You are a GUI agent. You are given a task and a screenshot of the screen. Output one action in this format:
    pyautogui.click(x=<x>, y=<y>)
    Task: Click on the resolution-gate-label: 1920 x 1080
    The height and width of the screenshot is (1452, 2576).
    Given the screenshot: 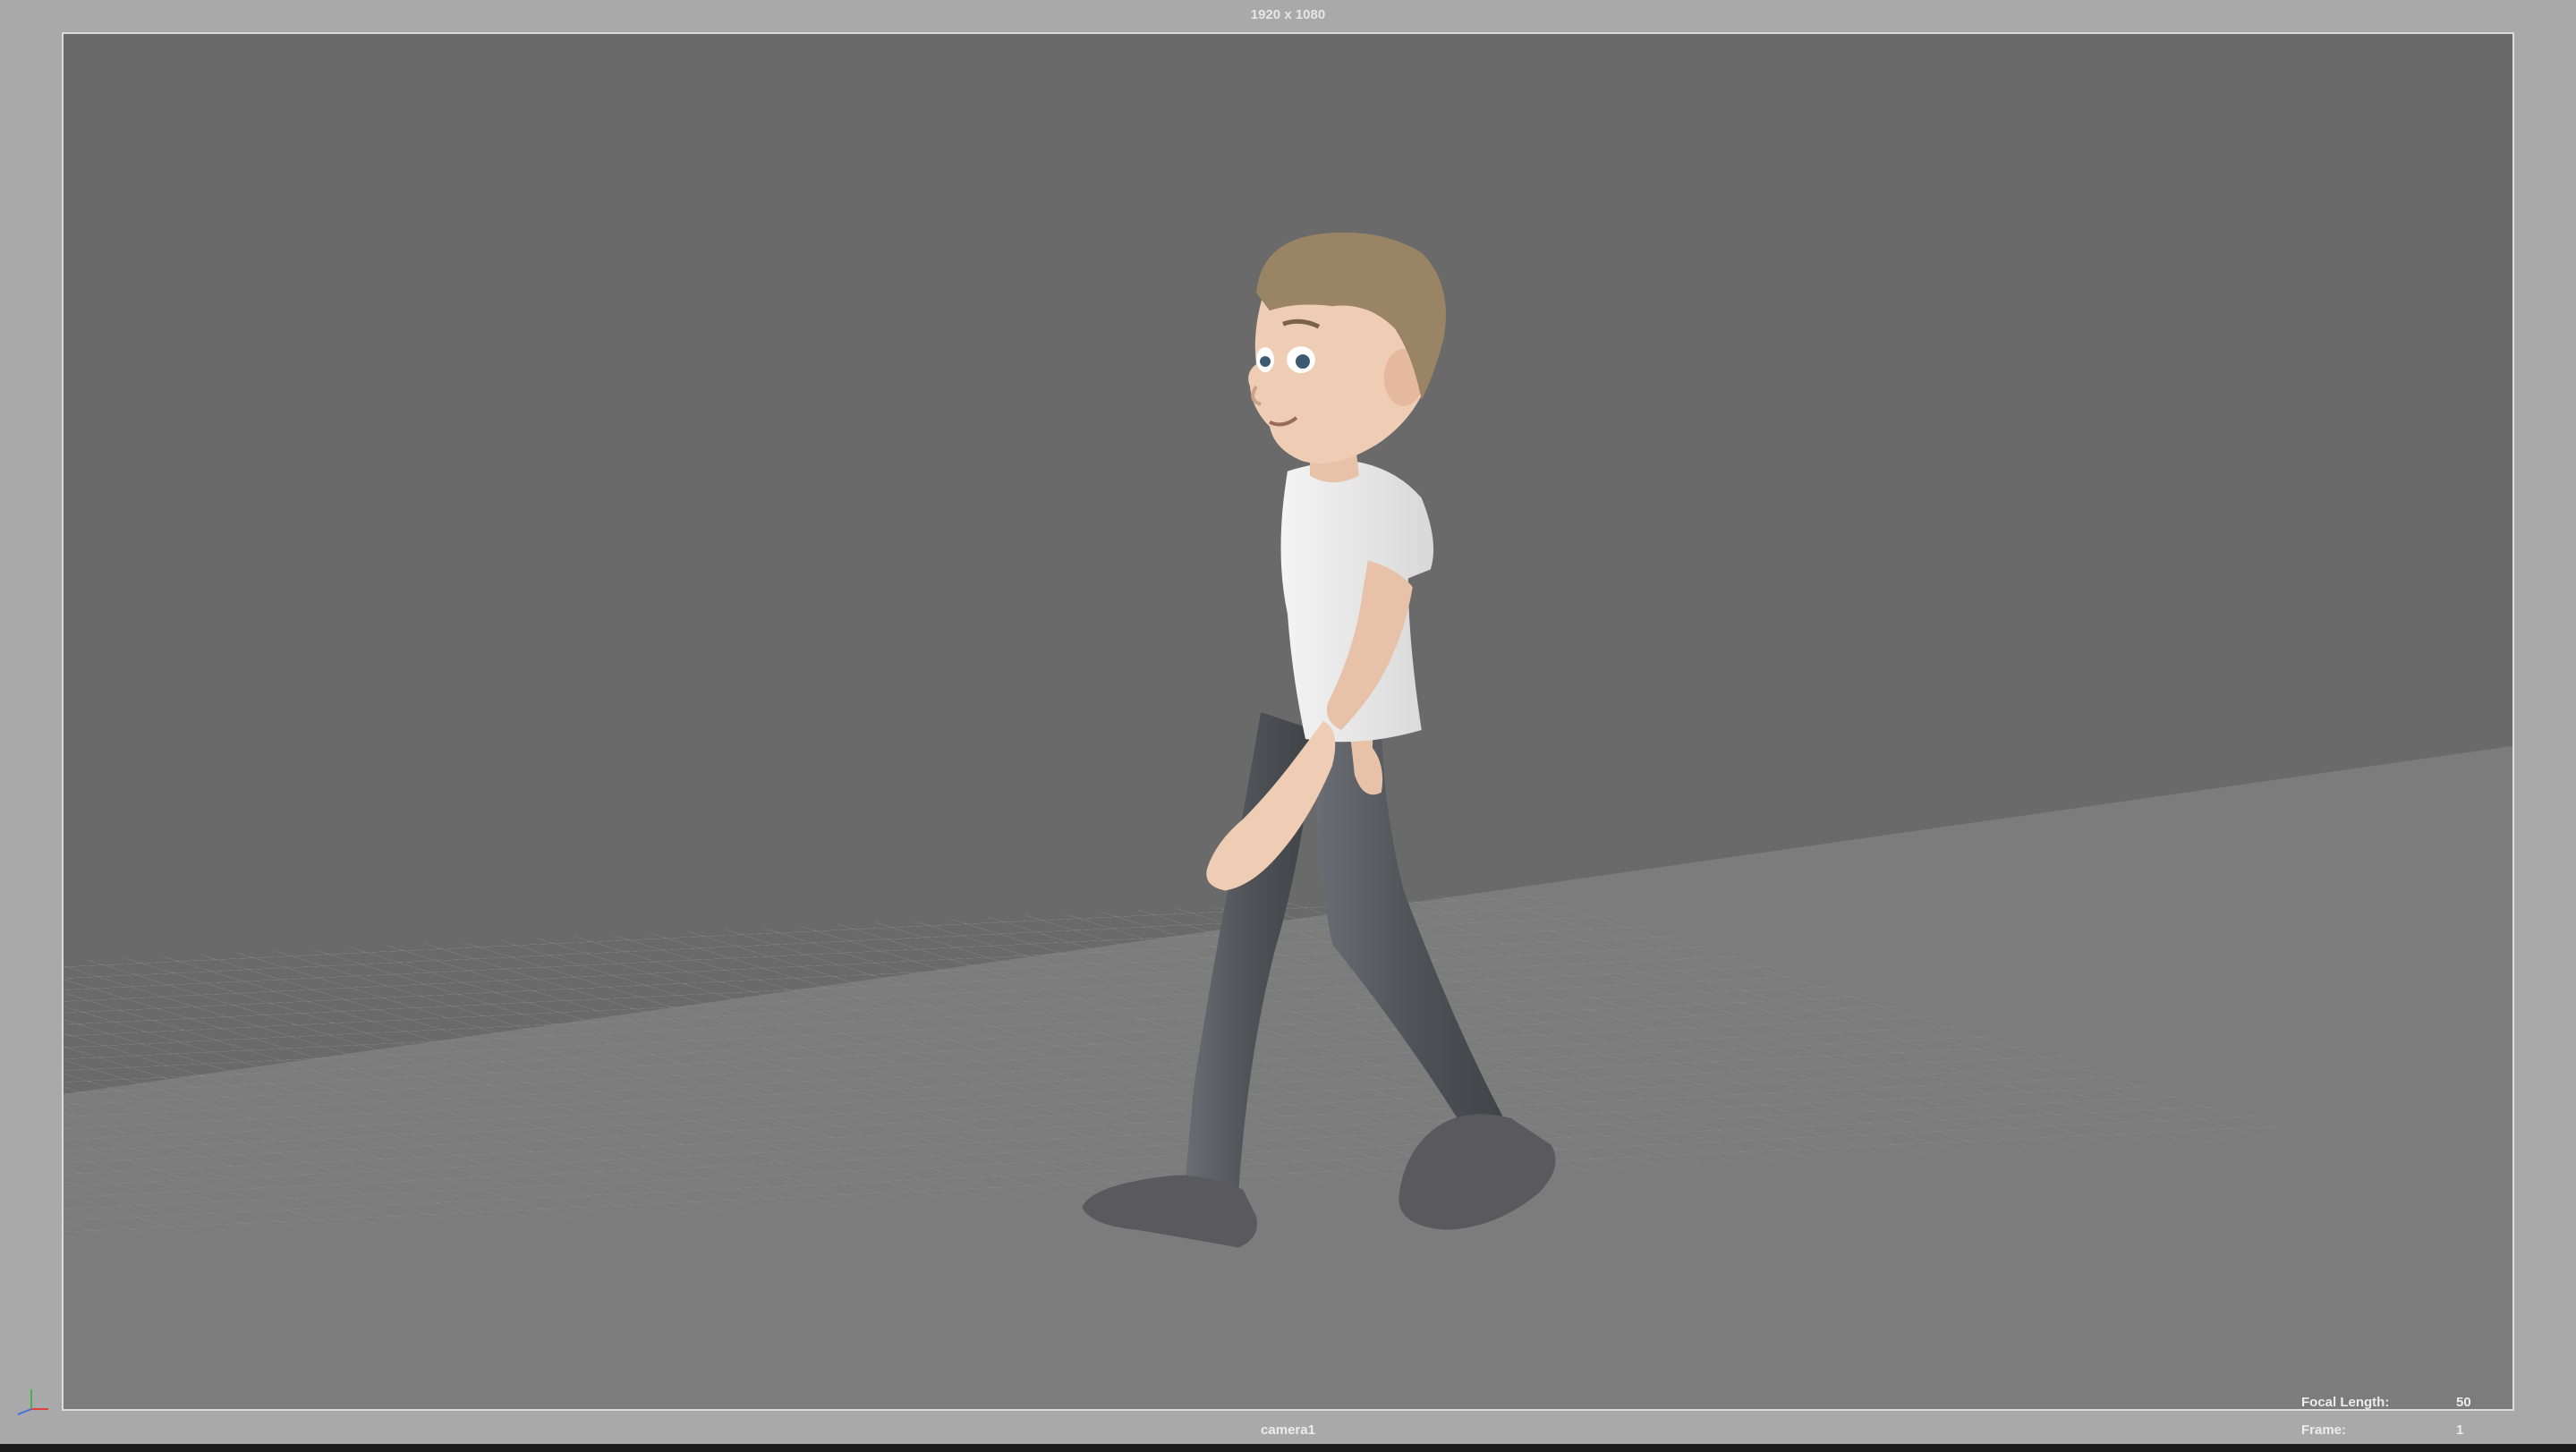 What is the action you would take?
    pyautogui.click(x=1288, y=15)
    